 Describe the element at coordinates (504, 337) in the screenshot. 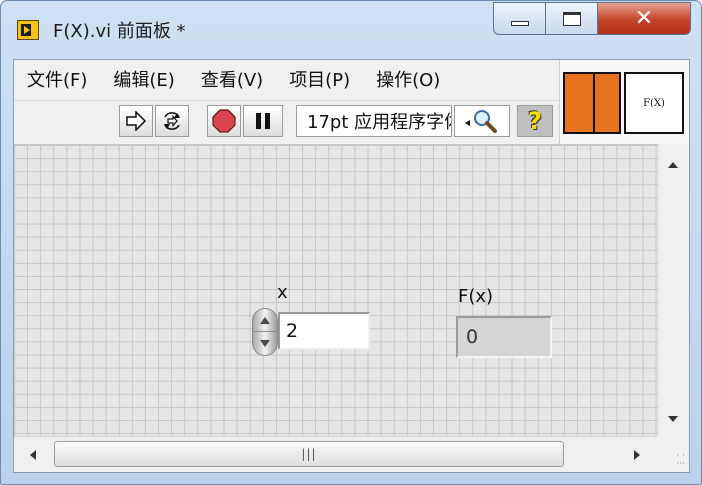

I see `numeric-indicator-fx: 0` at that location.